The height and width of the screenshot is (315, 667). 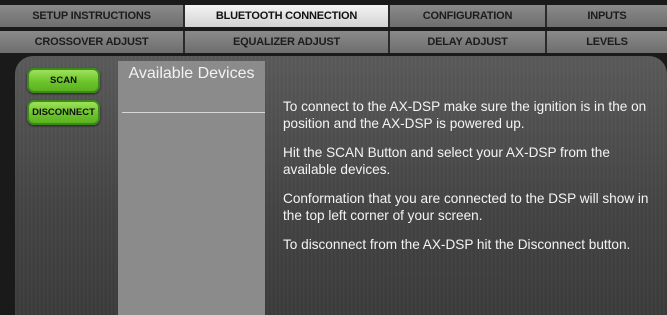 What do you see at coordinates (287, 16) in the screenshot?
I see `tab-bluetooth-connection: BLUETOOTH CONNECTION` at bounding box center [287, 16].